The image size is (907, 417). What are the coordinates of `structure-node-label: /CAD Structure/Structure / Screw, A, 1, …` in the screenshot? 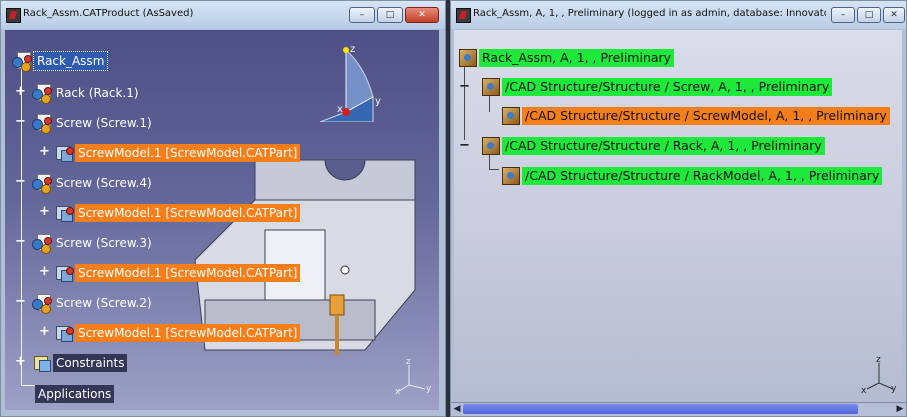 It's located at (667, 87).